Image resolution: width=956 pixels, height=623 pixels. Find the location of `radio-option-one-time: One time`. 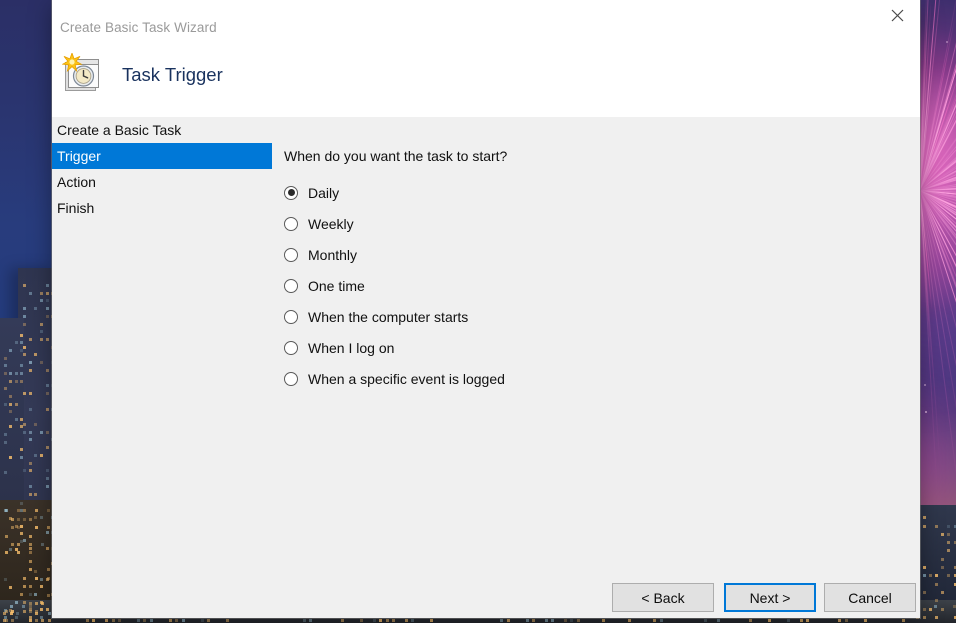

radio-option-one-time: One time is located at coordinates (602, 285).